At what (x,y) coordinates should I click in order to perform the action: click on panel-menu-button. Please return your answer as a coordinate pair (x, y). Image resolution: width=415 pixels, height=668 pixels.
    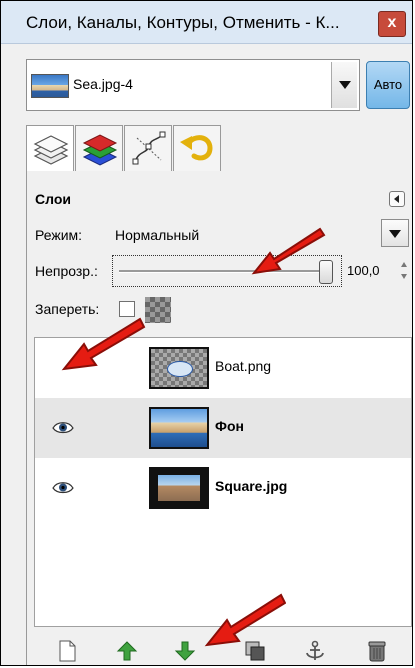
    Looking at the image, I should click on (397, 199).